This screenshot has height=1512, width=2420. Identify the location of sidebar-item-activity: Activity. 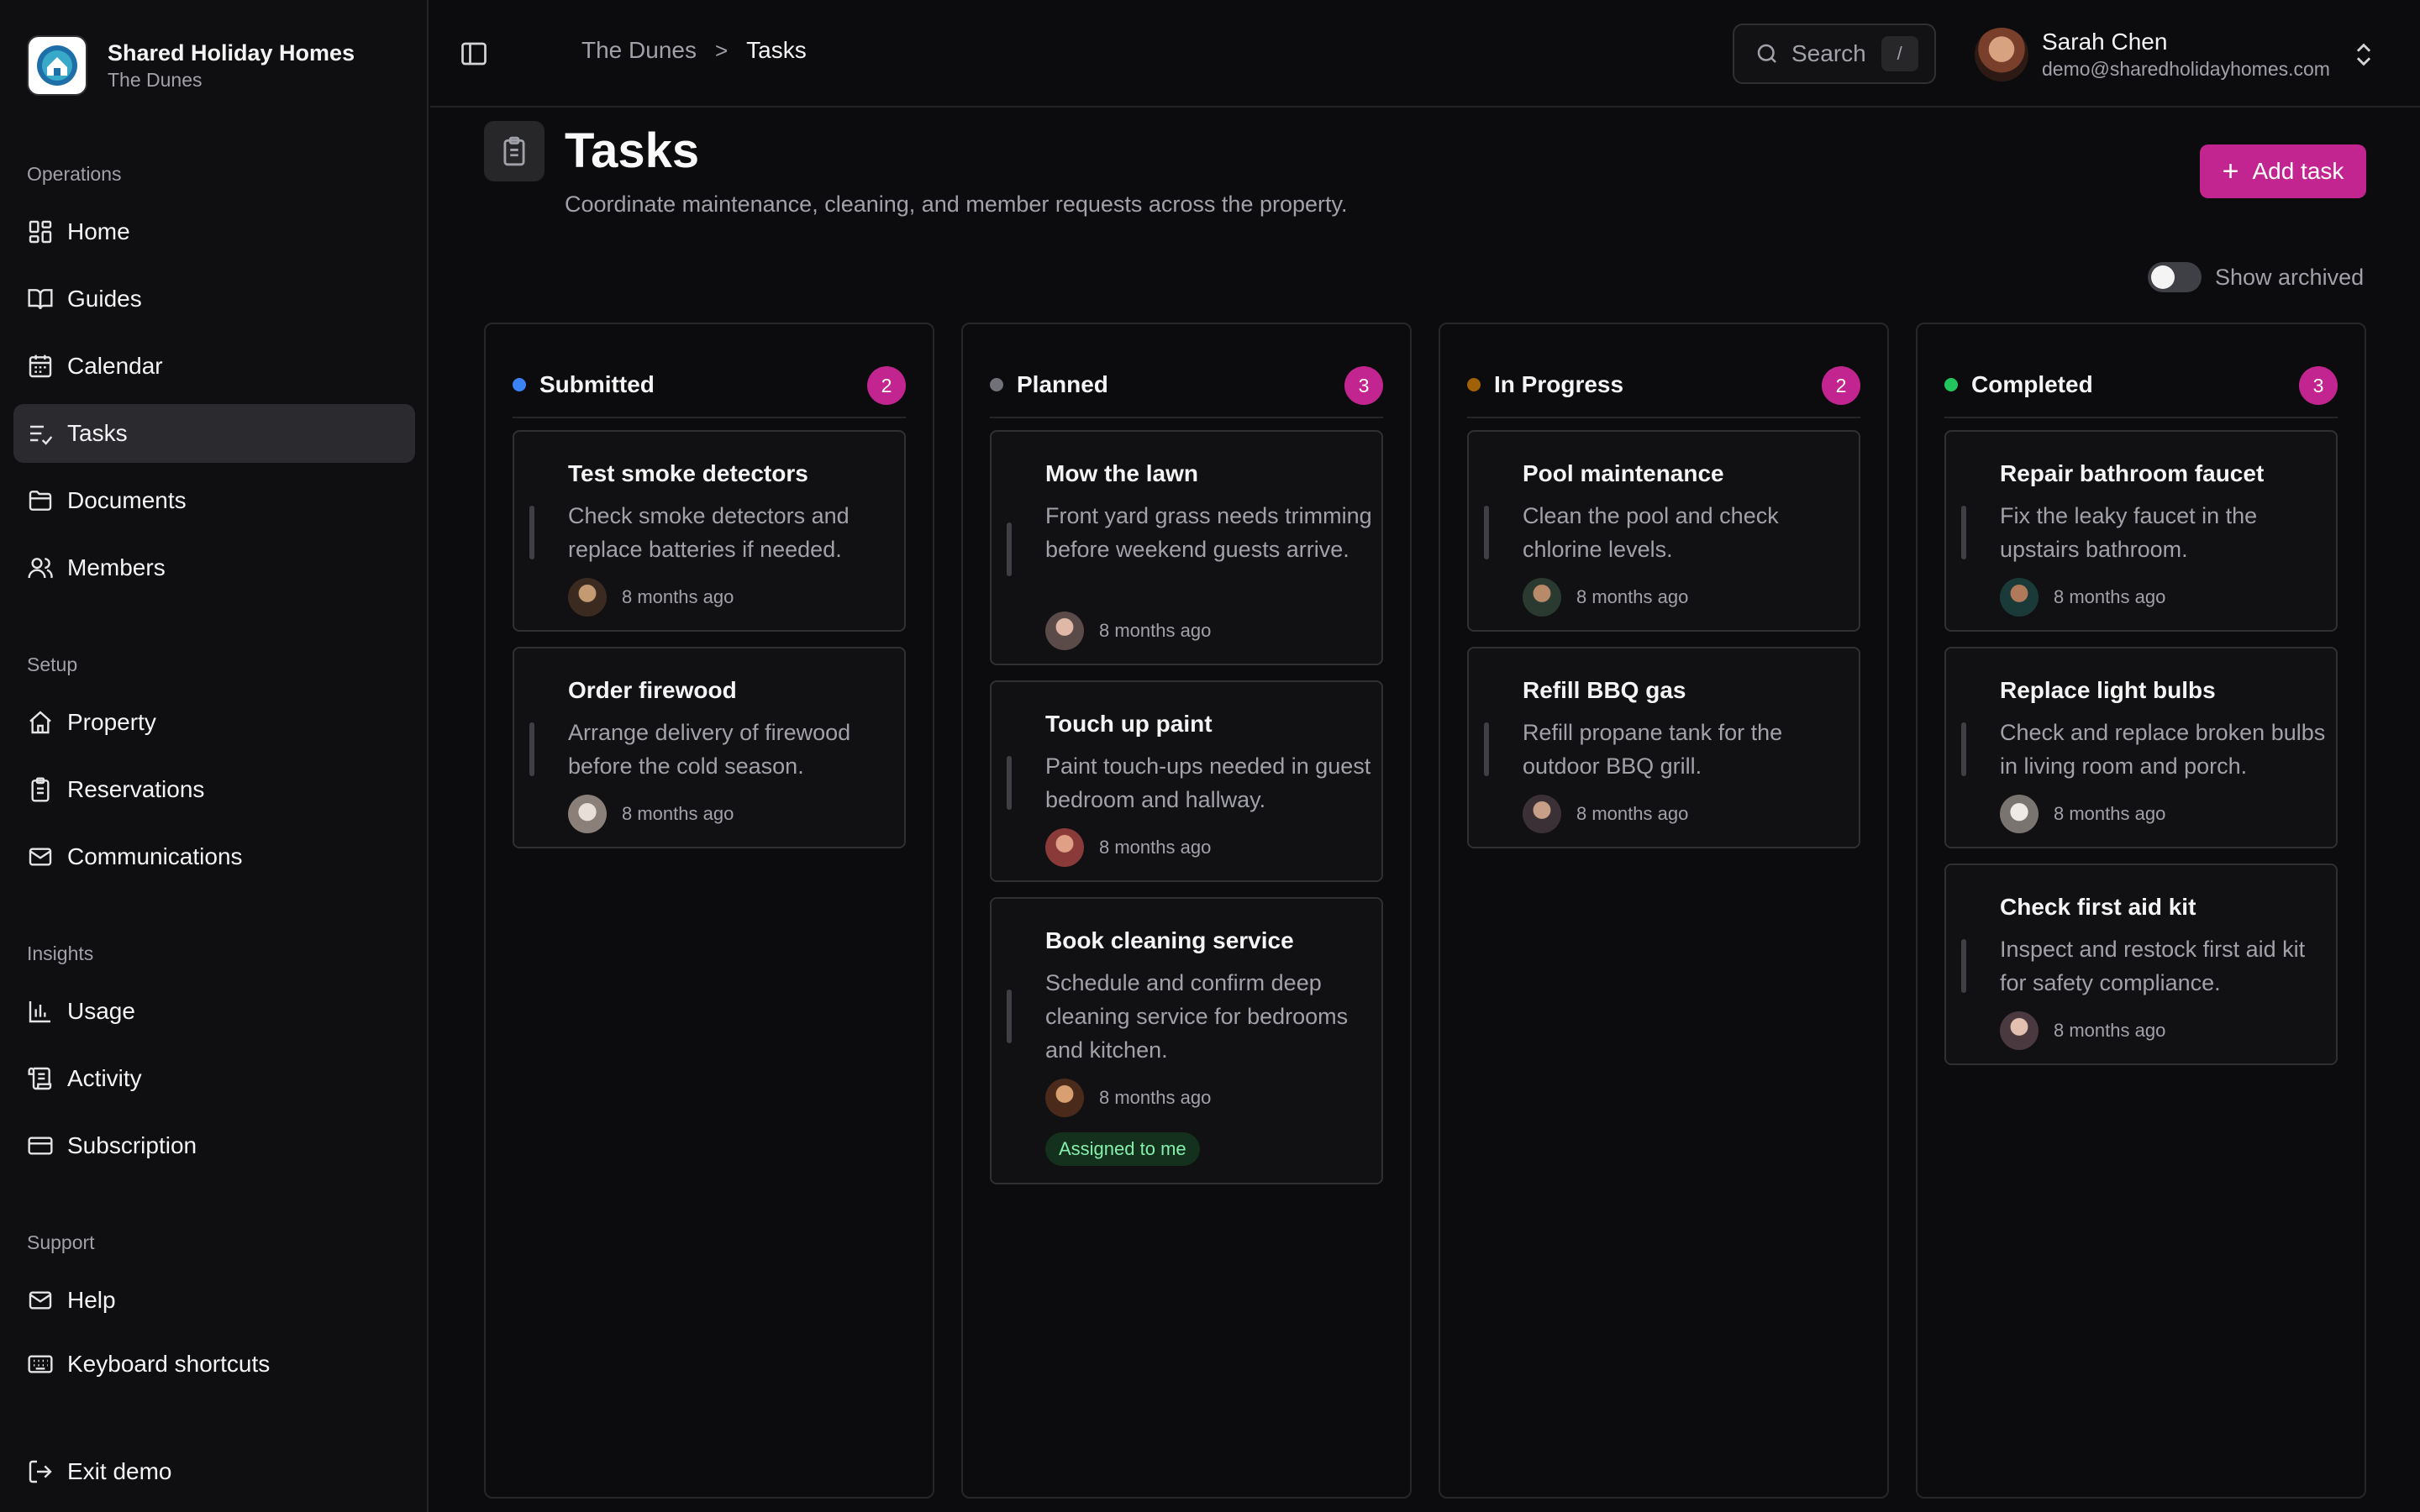
(214, 1078).